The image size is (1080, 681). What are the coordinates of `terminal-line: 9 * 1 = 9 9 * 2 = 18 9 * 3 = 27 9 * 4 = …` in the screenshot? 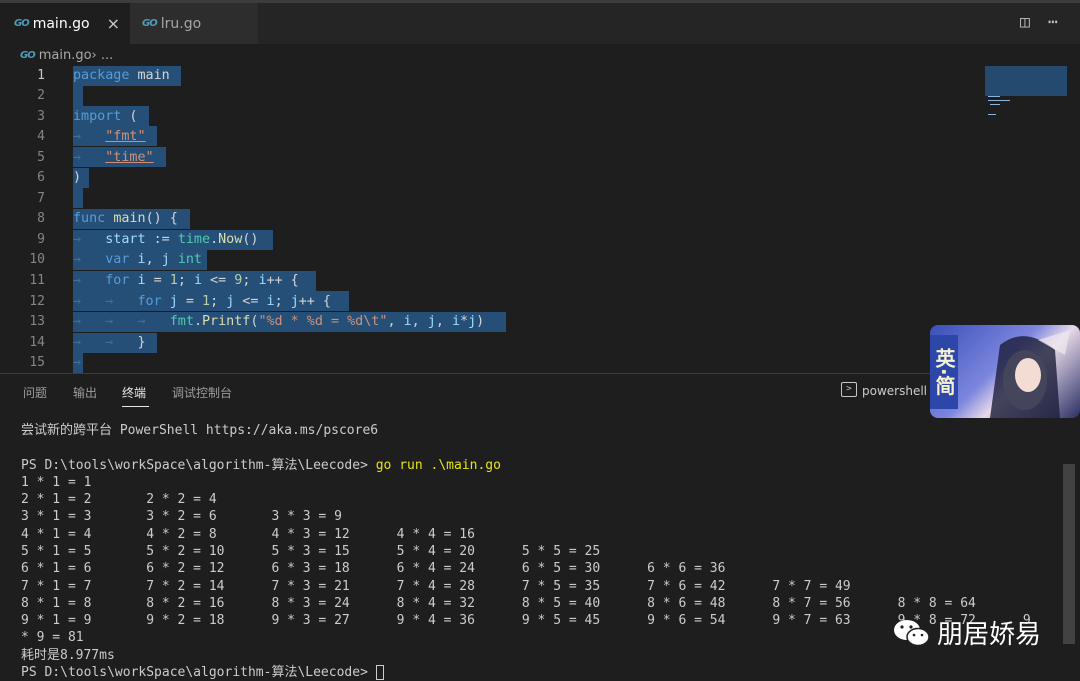 It's located at (526, 620).